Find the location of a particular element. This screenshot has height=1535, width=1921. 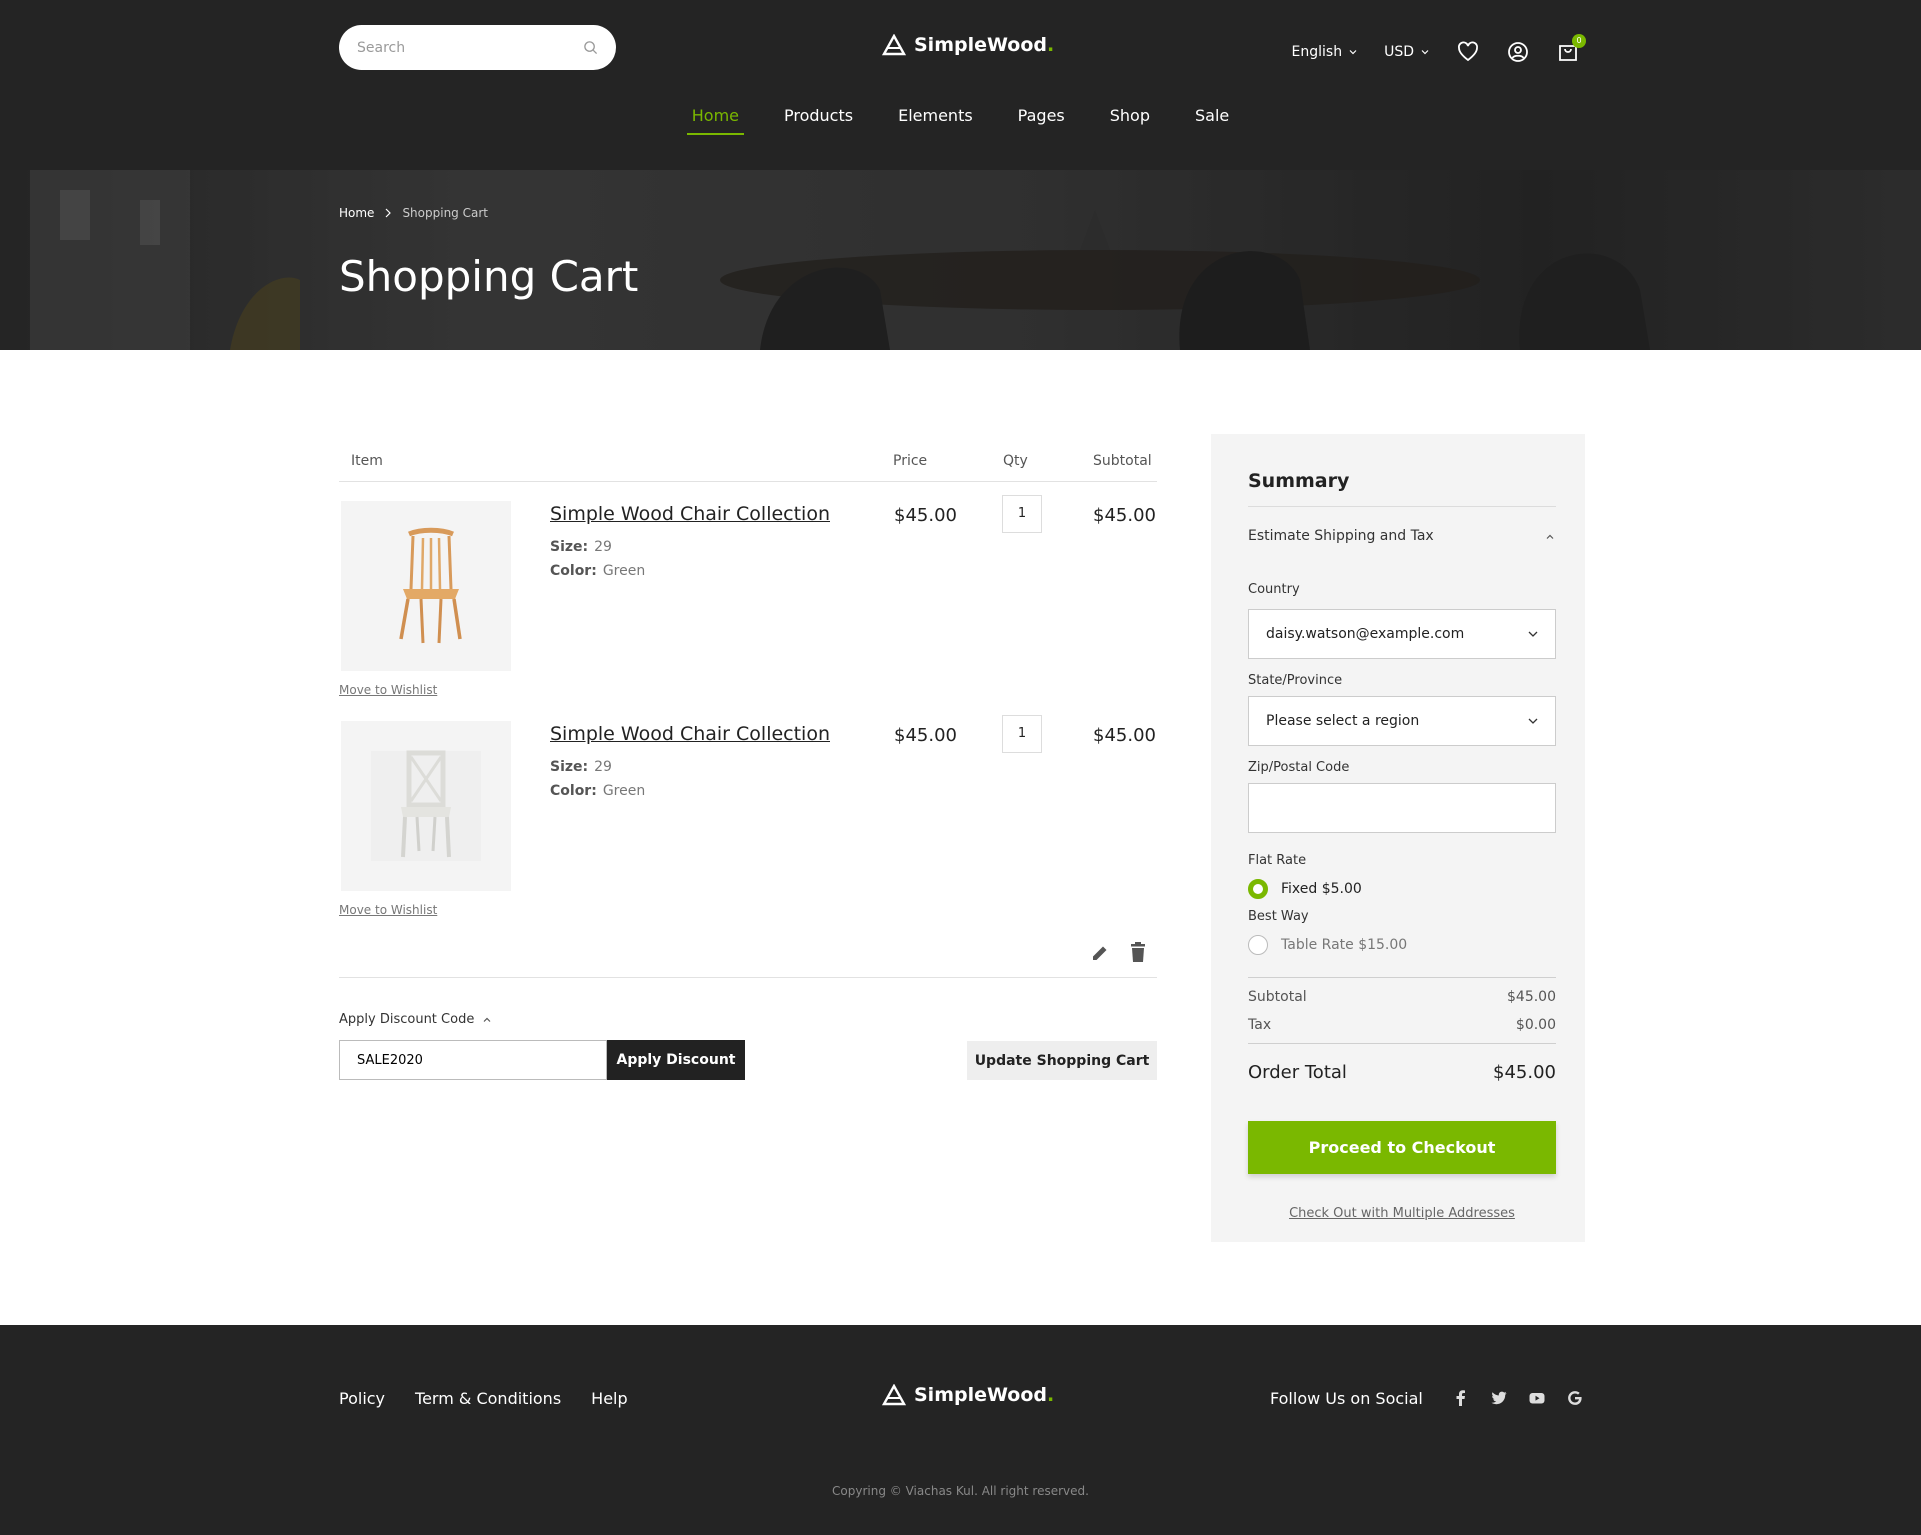

white-chair-image is located at coordinates (426, 805).